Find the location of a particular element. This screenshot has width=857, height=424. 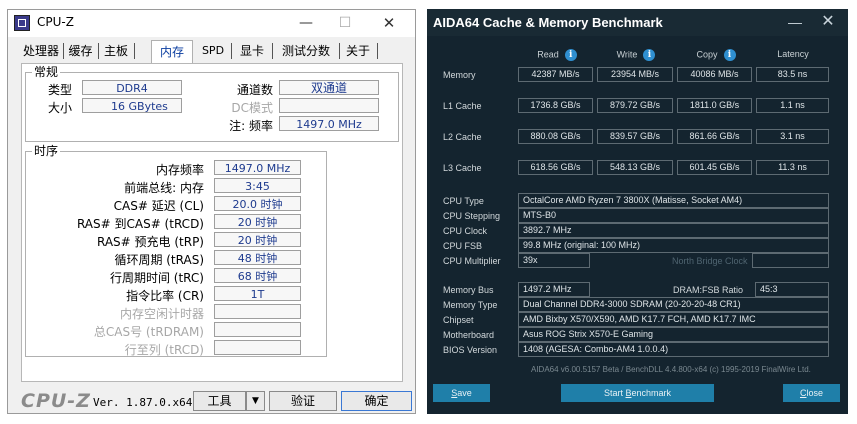

aida64-window-title: AIDA64 Cache & Memory Benchmark is located at coordinates (548, 22).